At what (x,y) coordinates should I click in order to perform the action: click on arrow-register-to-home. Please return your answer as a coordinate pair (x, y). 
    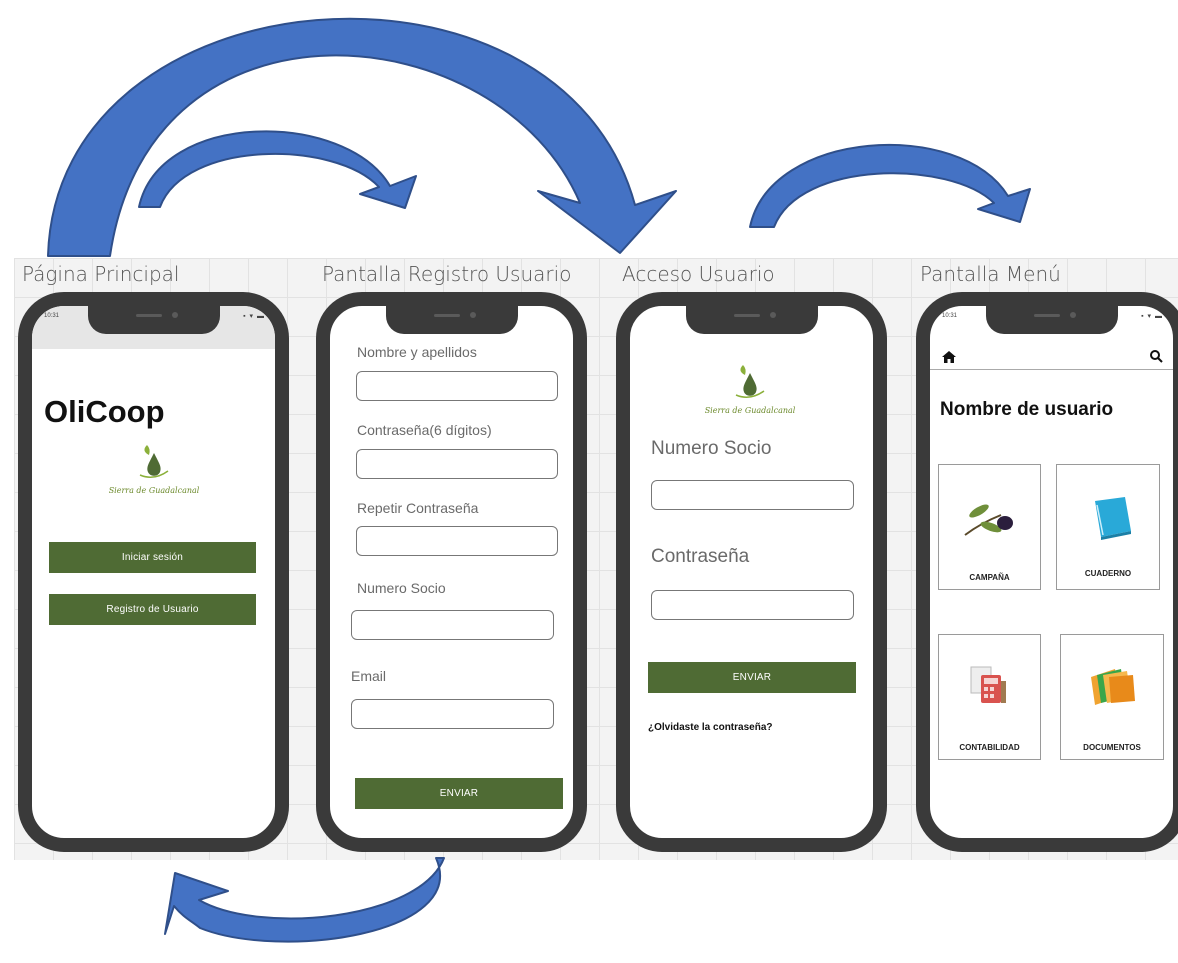
    Looking at the image, I should click on (304, 900).